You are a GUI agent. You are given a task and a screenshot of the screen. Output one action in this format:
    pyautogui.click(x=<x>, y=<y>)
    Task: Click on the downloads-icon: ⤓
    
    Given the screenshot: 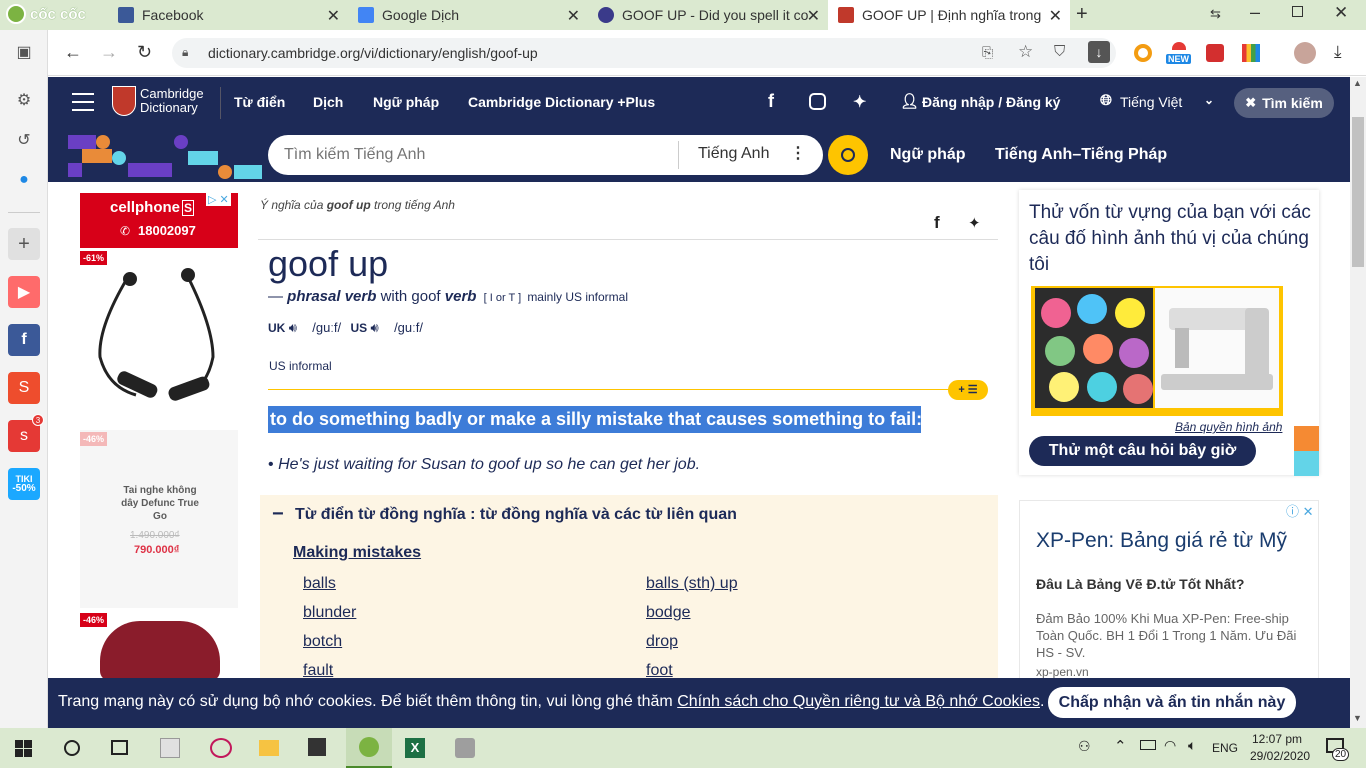 What is the action you would take?
    pyautogui.click(x=1338, y=52)
    